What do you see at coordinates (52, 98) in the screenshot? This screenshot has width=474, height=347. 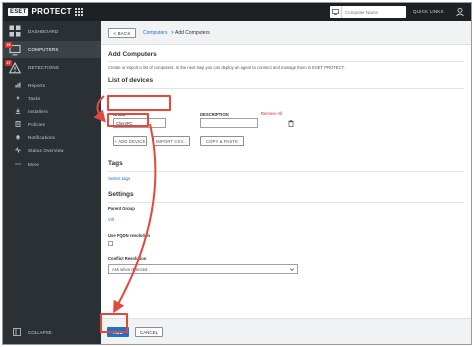 I see `sidebar-item-tasks: Tasks` at bounding box center [52, 98].